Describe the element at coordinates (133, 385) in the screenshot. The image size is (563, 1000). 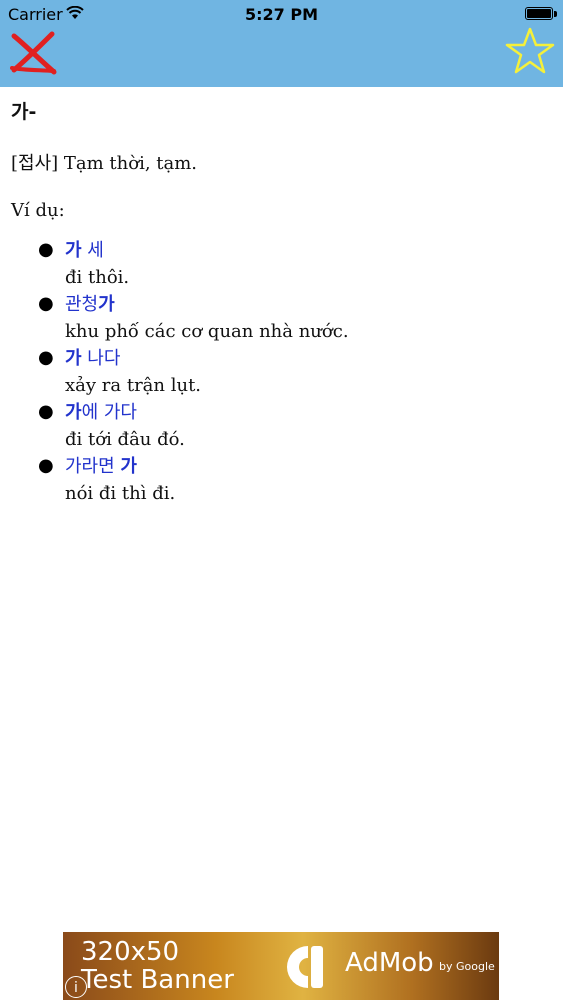
I see `example-translation: xảy ra trận lụt.` at that location.